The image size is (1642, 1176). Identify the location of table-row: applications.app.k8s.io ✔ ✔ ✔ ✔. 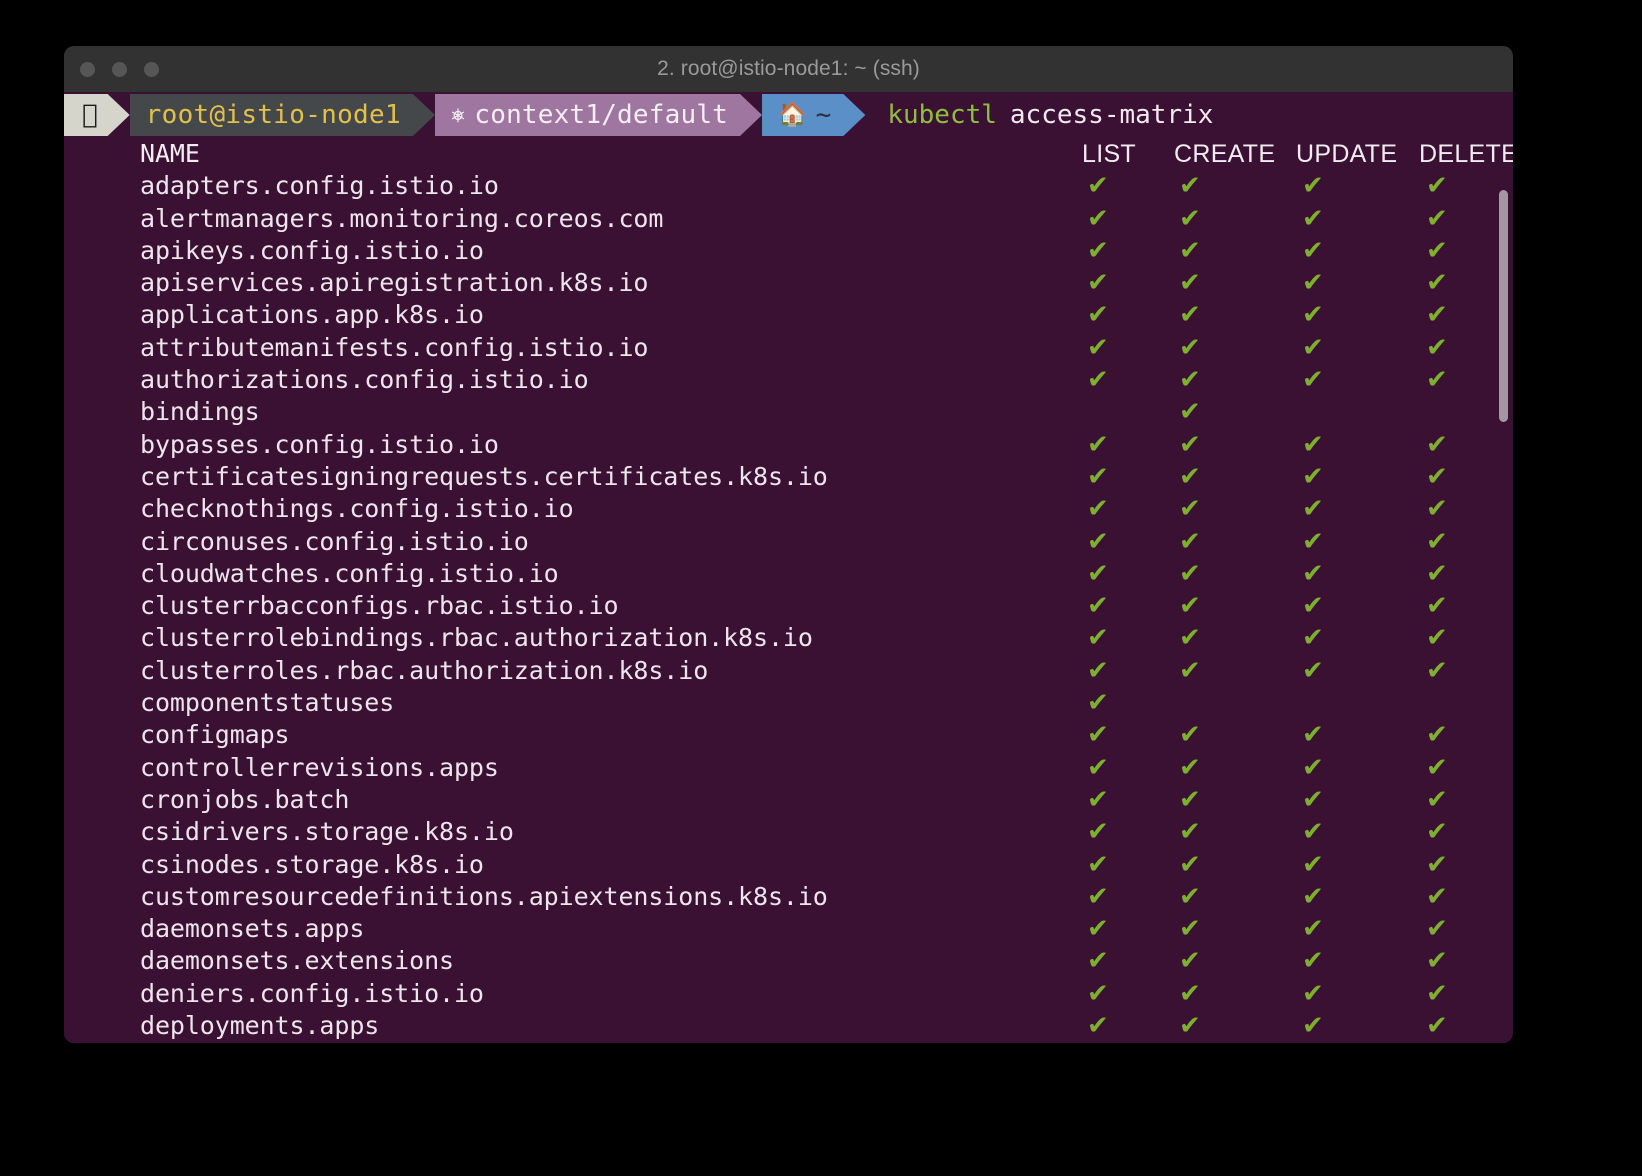
(793, 315).